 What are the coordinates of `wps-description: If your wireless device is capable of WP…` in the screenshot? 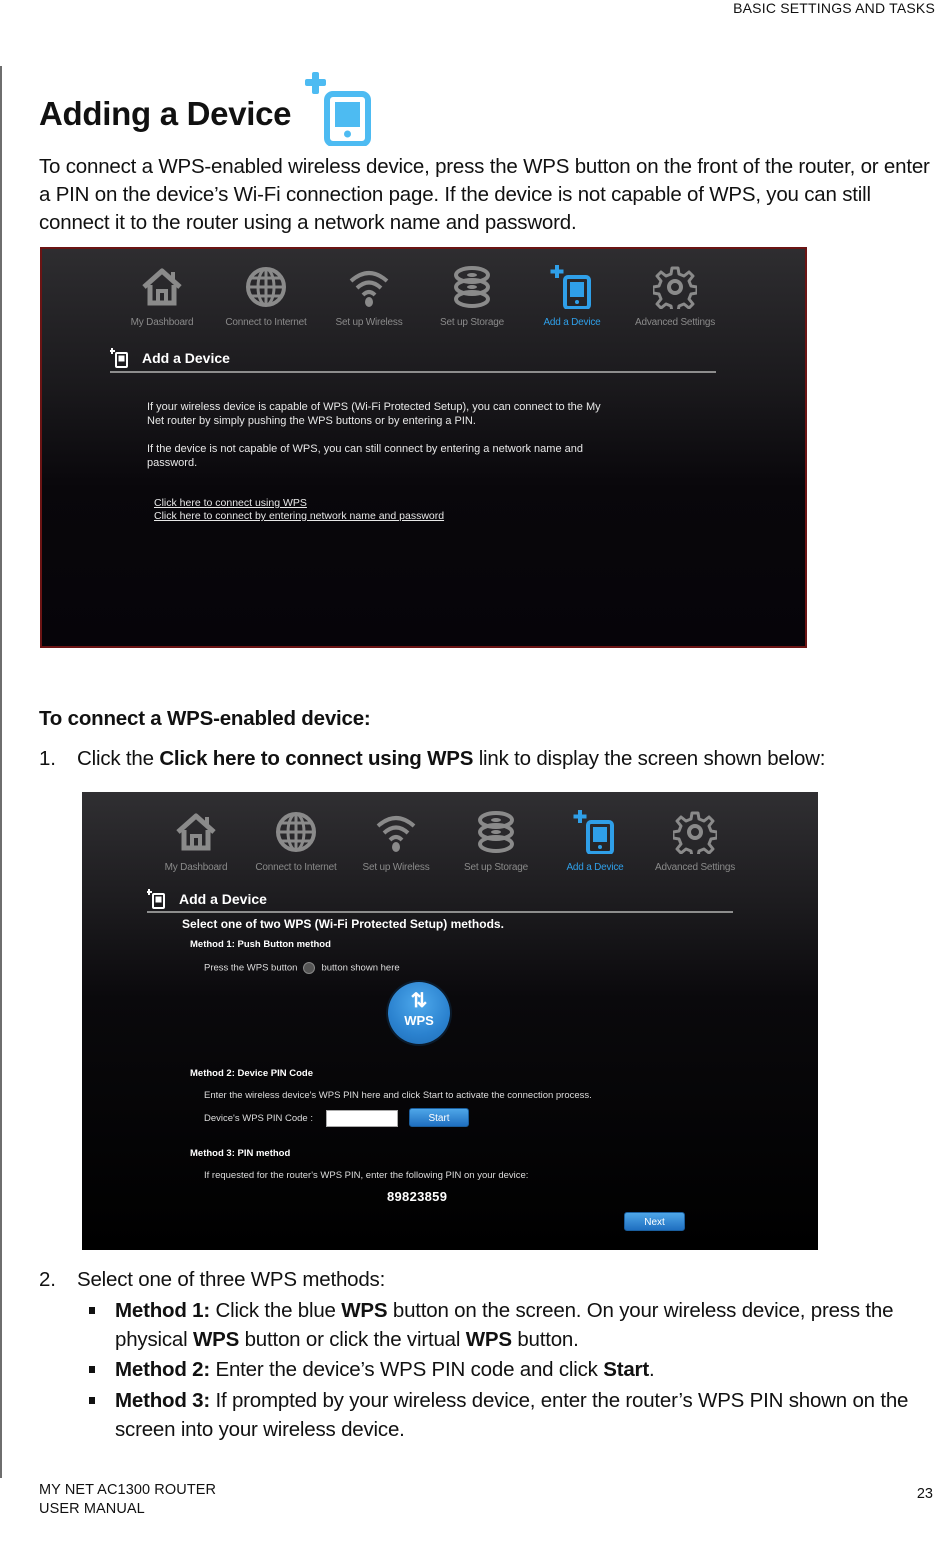 It's located at (374, 414).